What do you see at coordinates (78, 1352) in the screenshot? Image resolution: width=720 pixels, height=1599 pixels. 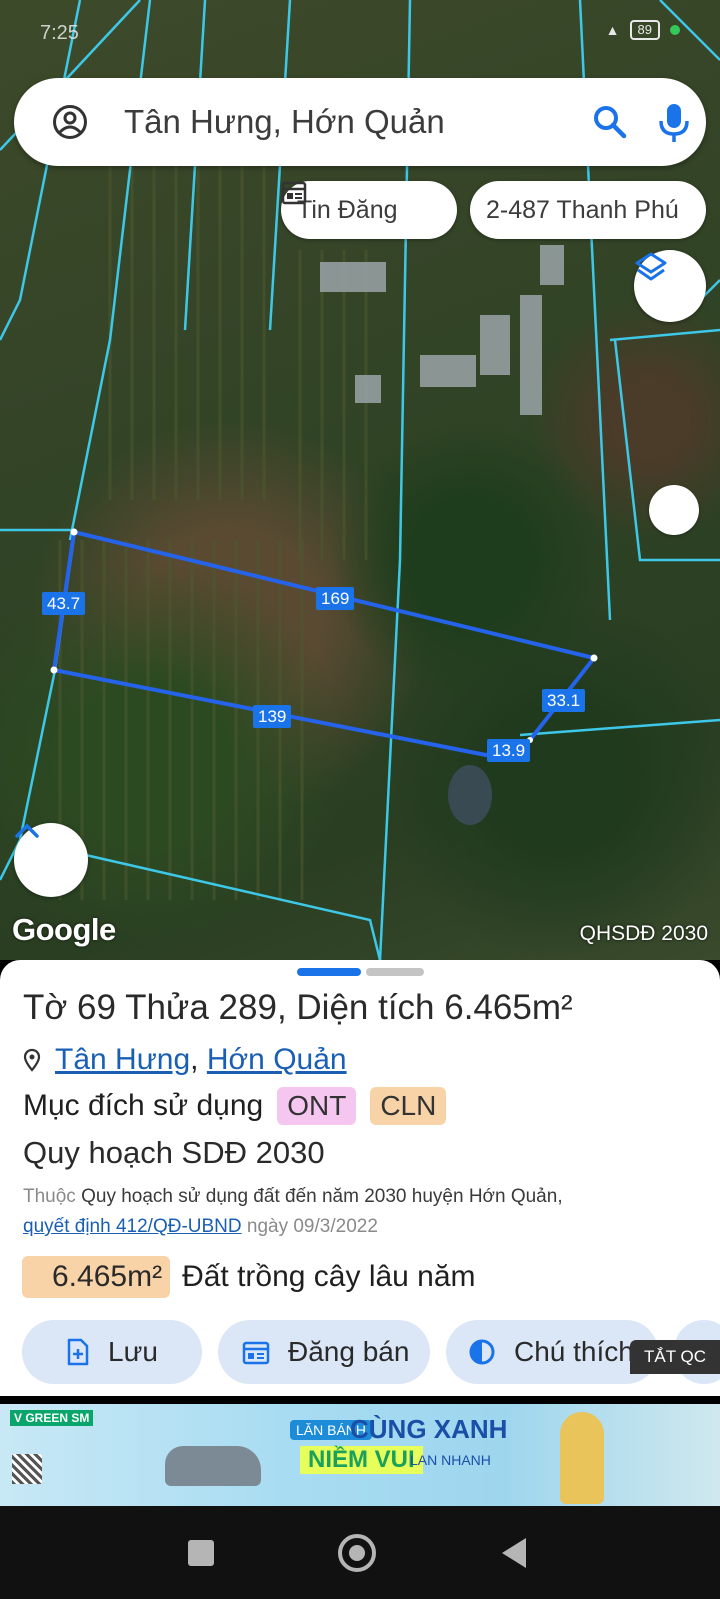 I see `add-document-icon` at bounding box center [78, 1352].